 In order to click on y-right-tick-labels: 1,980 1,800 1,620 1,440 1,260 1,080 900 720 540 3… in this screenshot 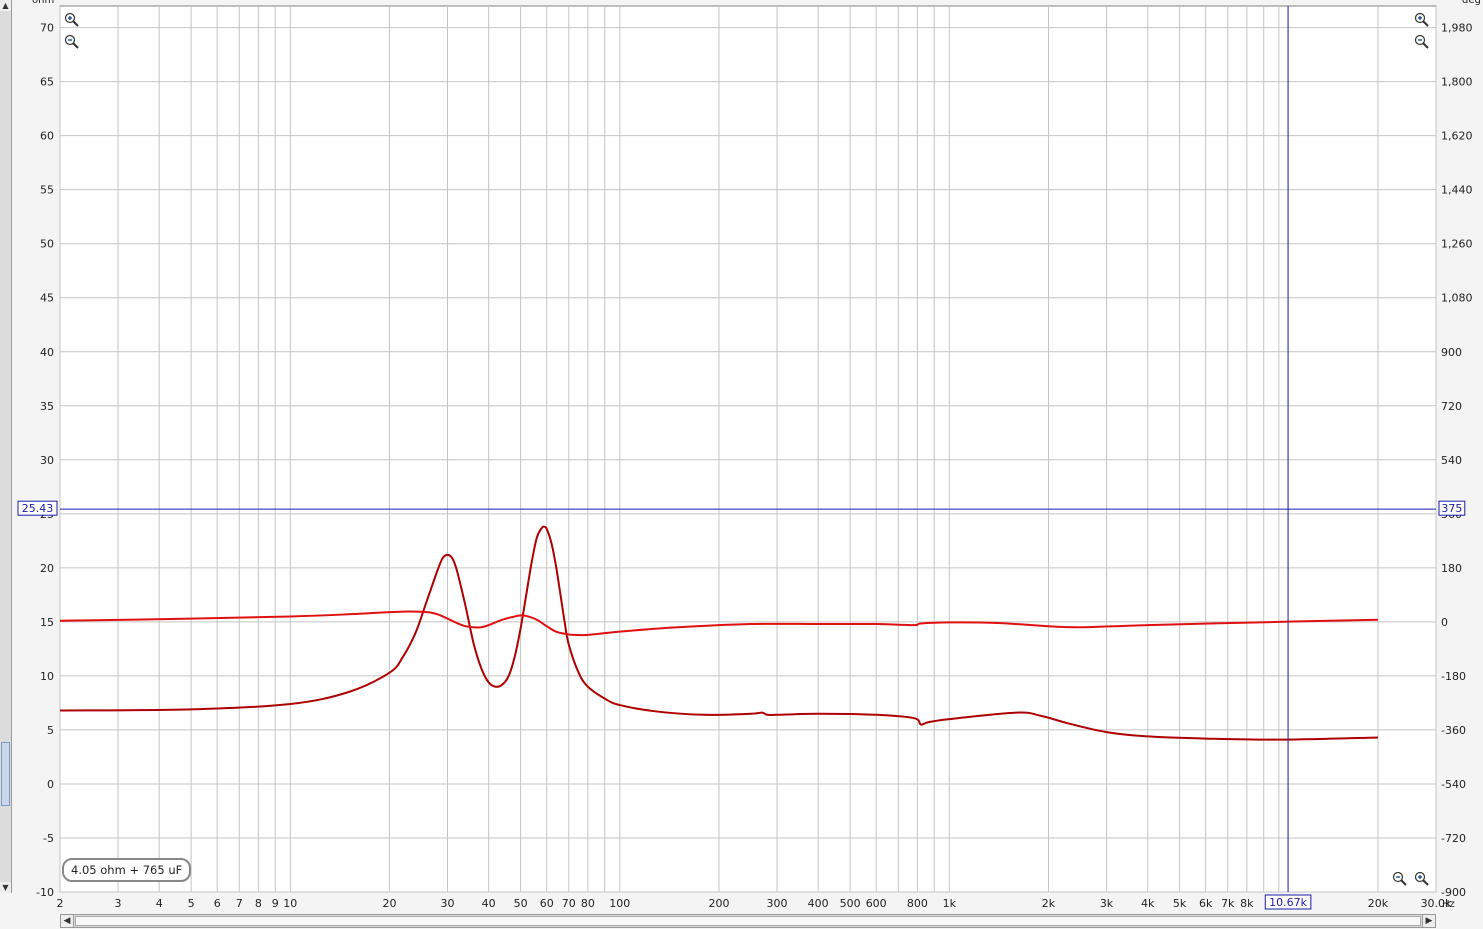, I will do `click(1457, 460)`.